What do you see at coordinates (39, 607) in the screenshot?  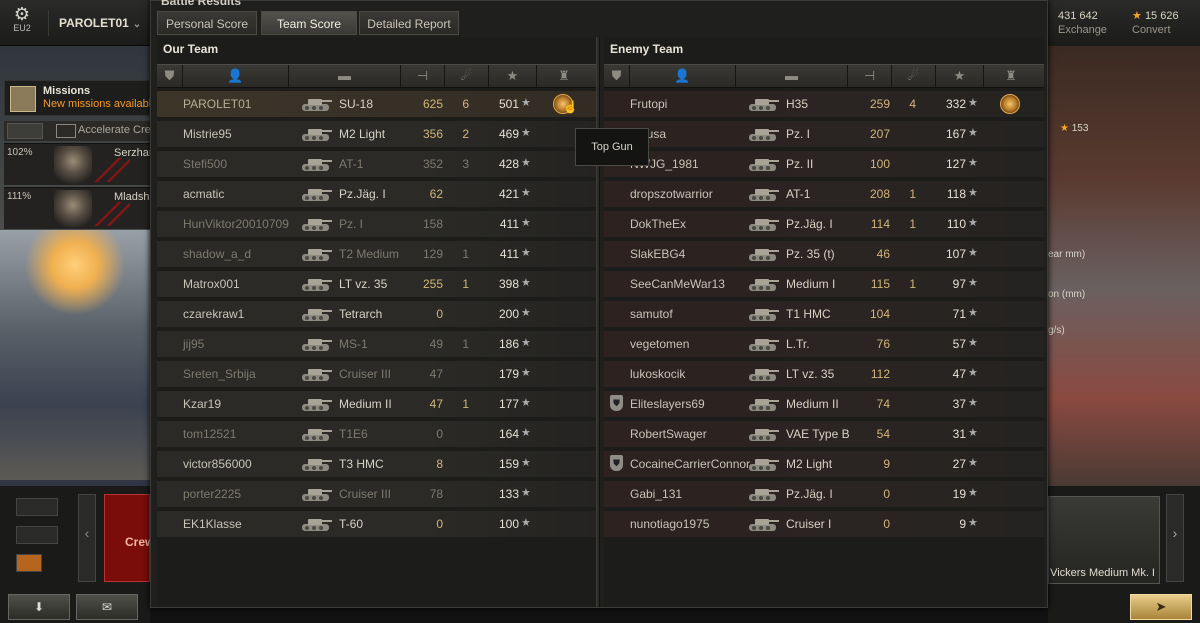 I see `download-button: ⬇` at bounding box center [39, 607].